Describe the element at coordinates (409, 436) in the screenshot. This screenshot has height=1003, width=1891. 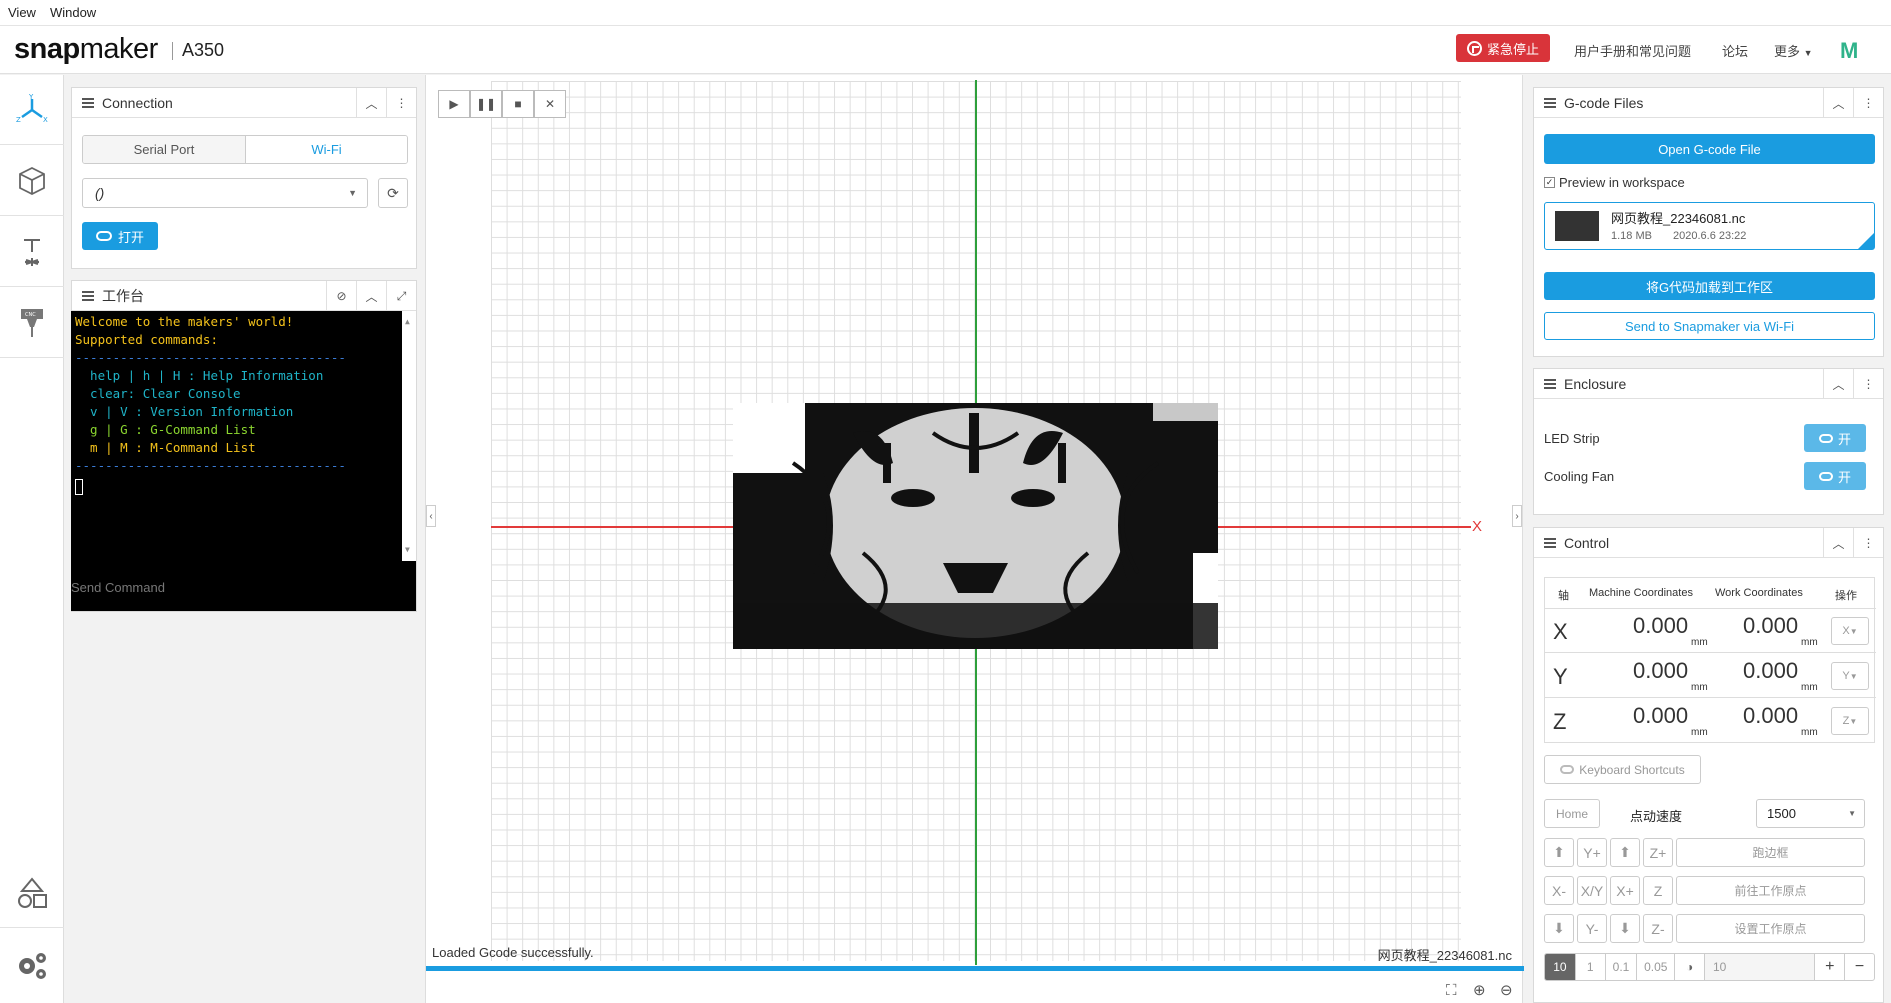
I see `console-scrollbar: ▲ ▼` at that location.